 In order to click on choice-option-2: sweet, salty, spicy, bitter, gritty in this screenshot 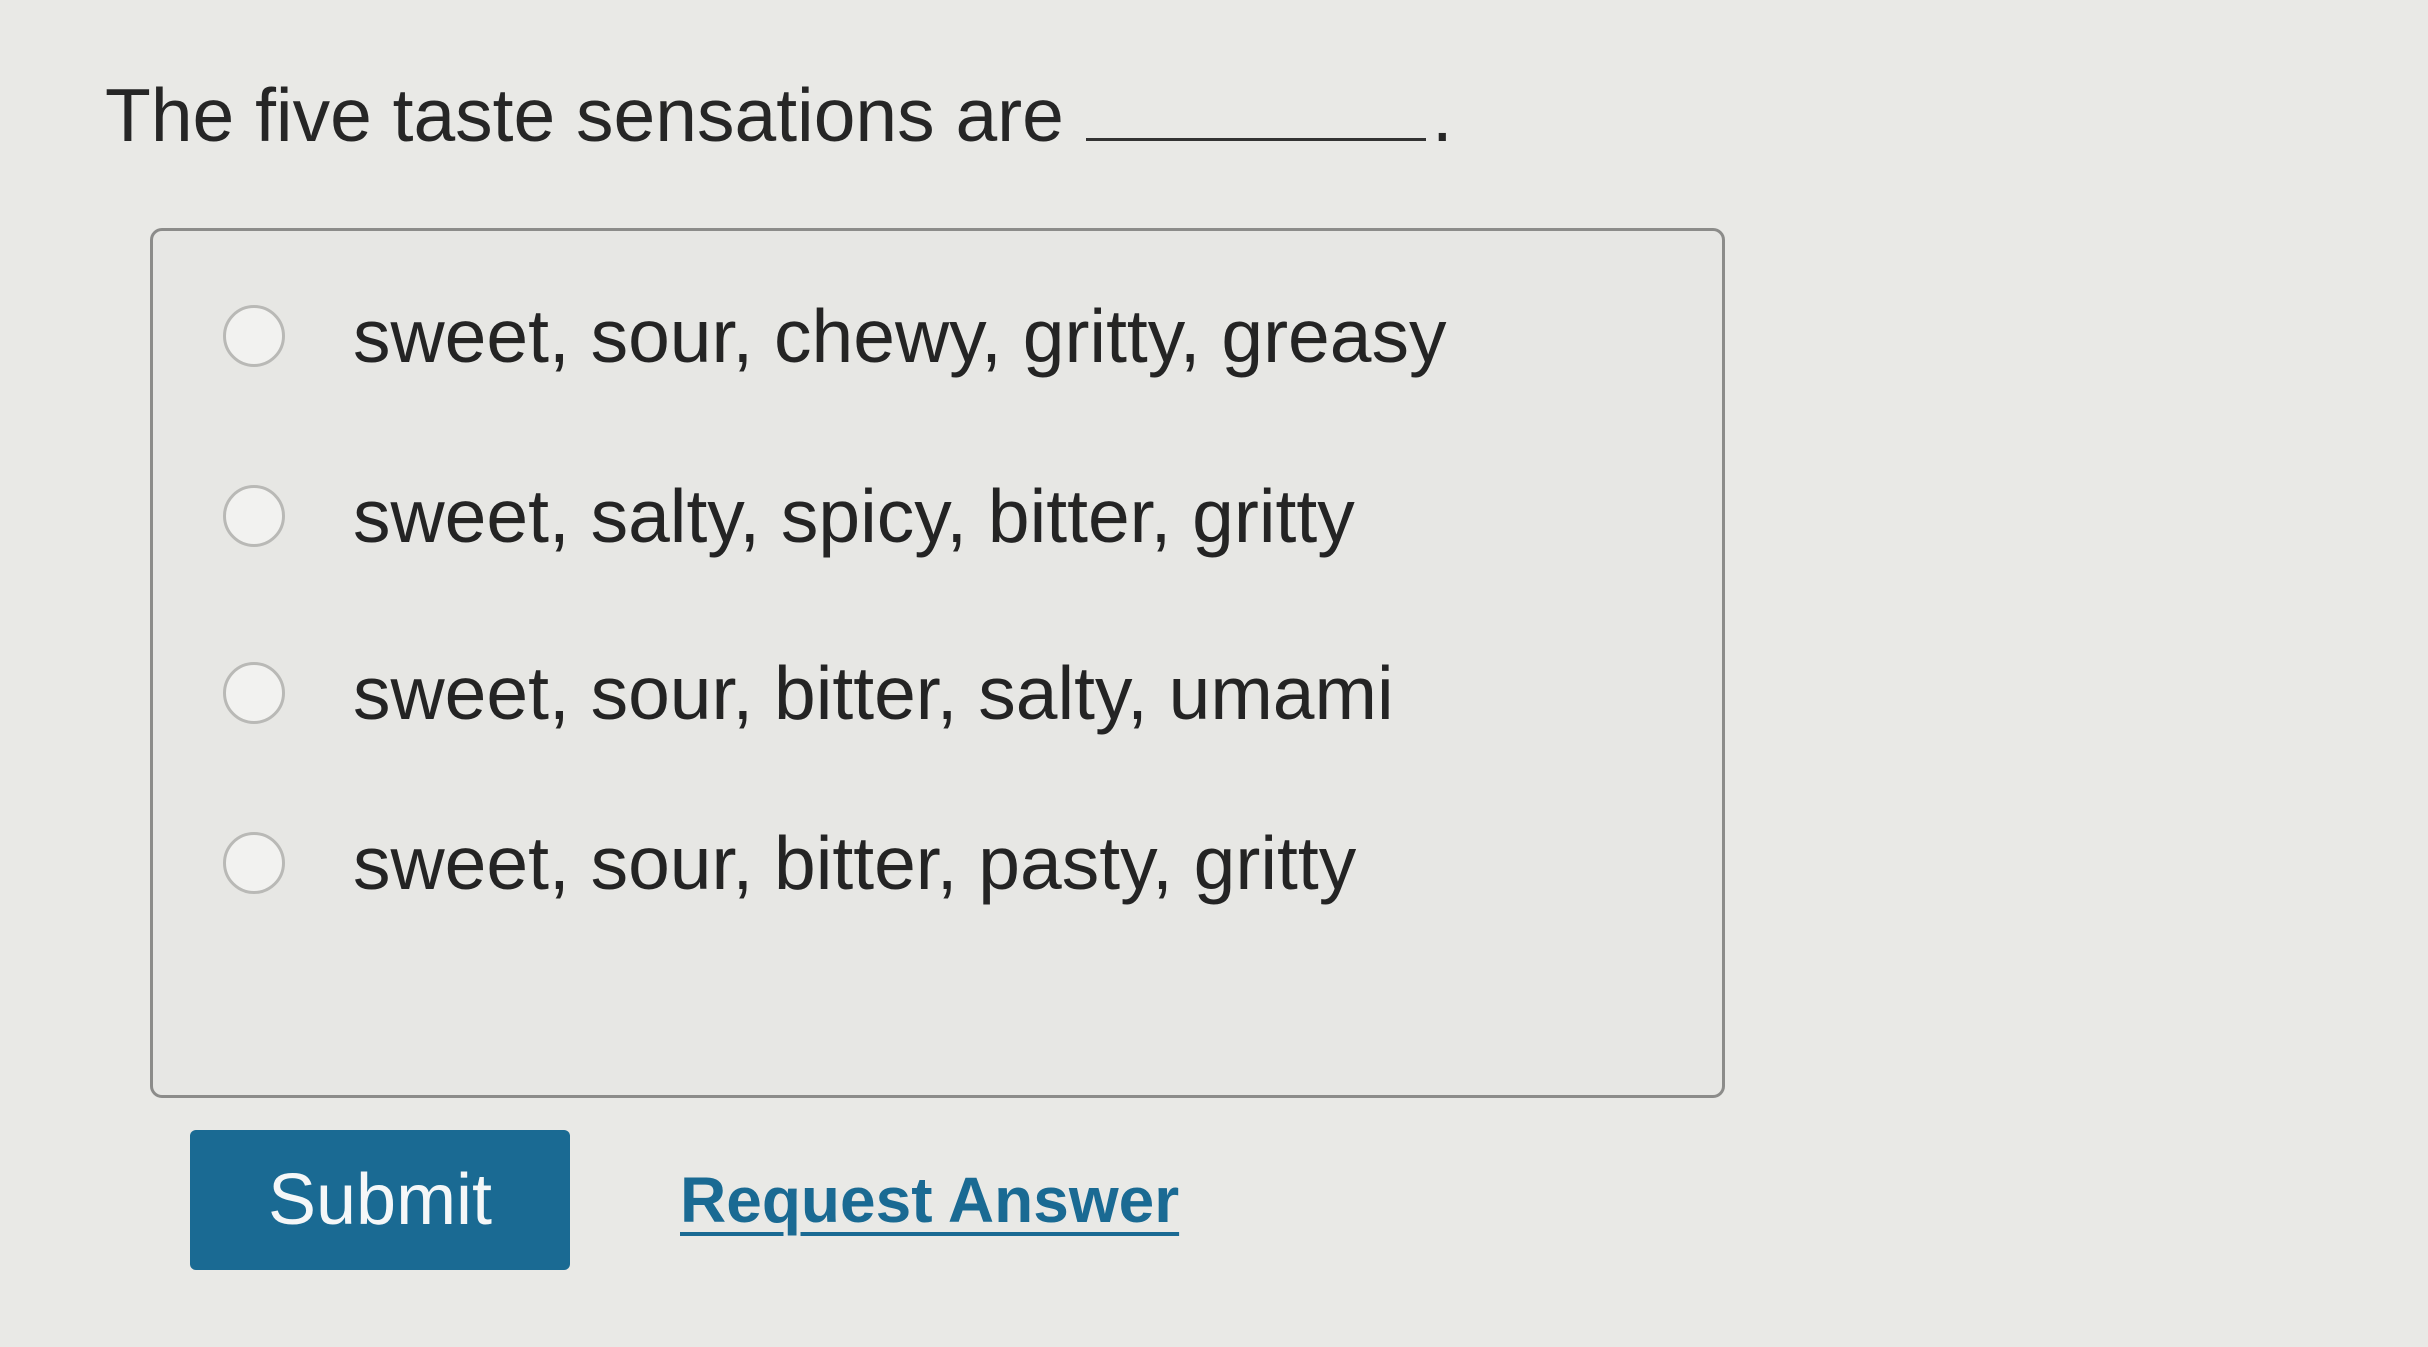, I will do `click(789, 516)`.